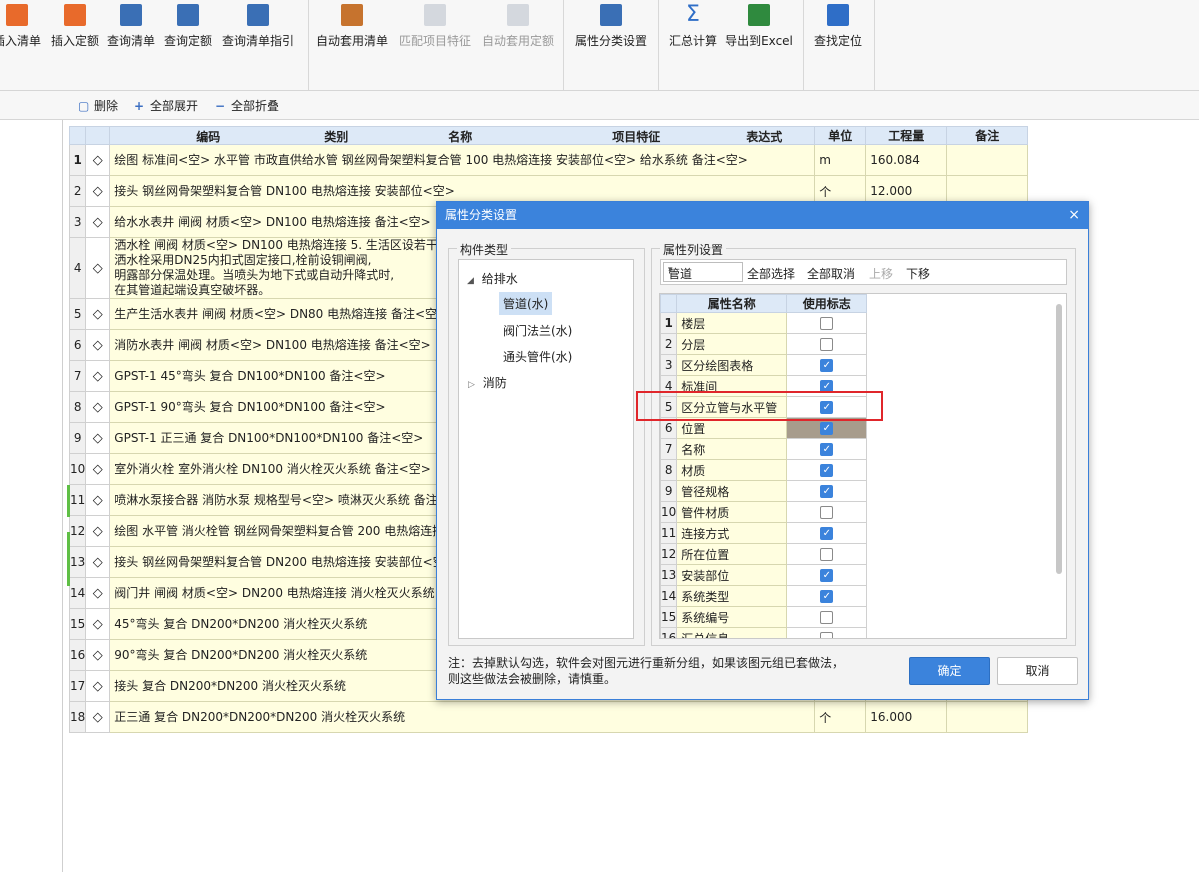  What do you see at coordinates (537, 330) in the screenshot?
I see `tree-node-valve-flange: 阀门法兰(水)` at bounding box center [537, 330].